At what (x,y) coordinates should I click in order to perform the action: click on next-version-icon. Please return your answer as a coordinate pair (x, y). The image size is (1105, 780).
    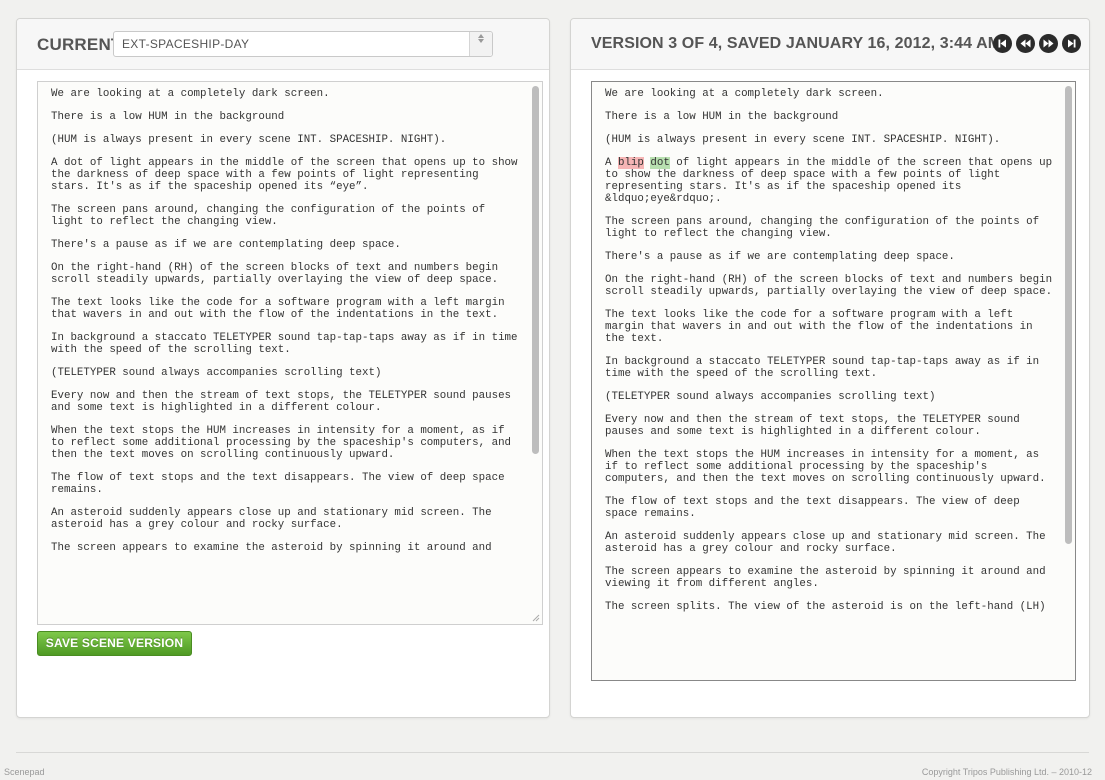
    Looking at the image, I should click on (1048, 43).